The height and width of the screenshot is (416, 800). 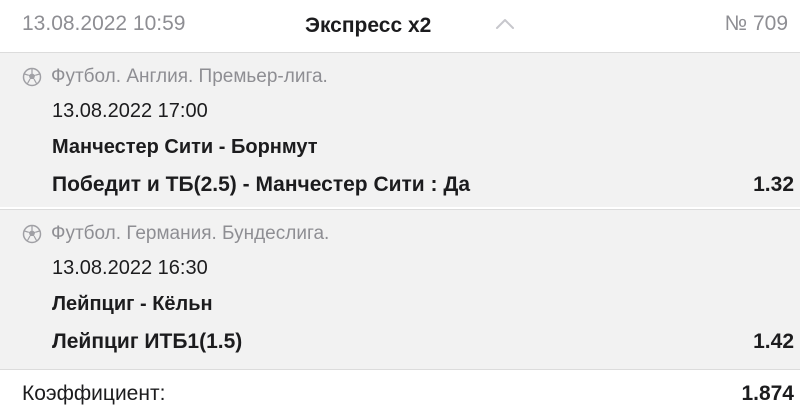 What do you see at coordinates (147, 341) in the screenshot?
I see `bet-selection: Лейпциг ИТБ1(1.5)` at bounding box center [147, 341].